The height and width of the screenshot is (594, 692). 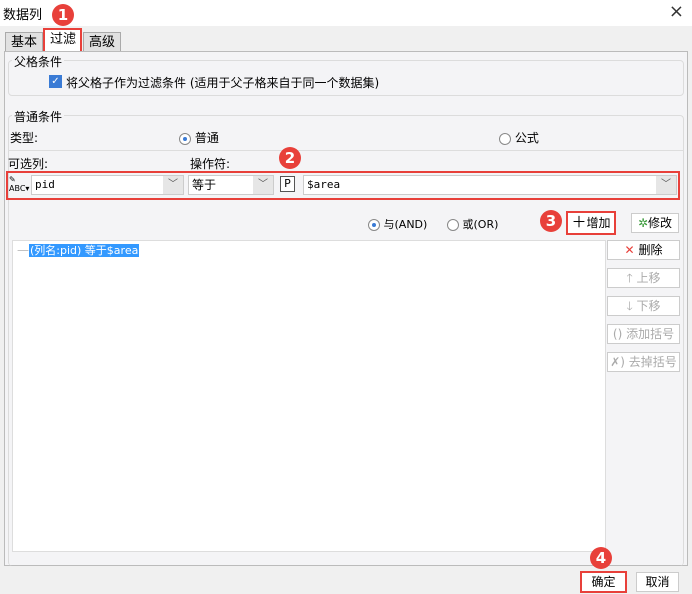 I want to click on tab-advanced: 高级, so click(x=102, y=42).